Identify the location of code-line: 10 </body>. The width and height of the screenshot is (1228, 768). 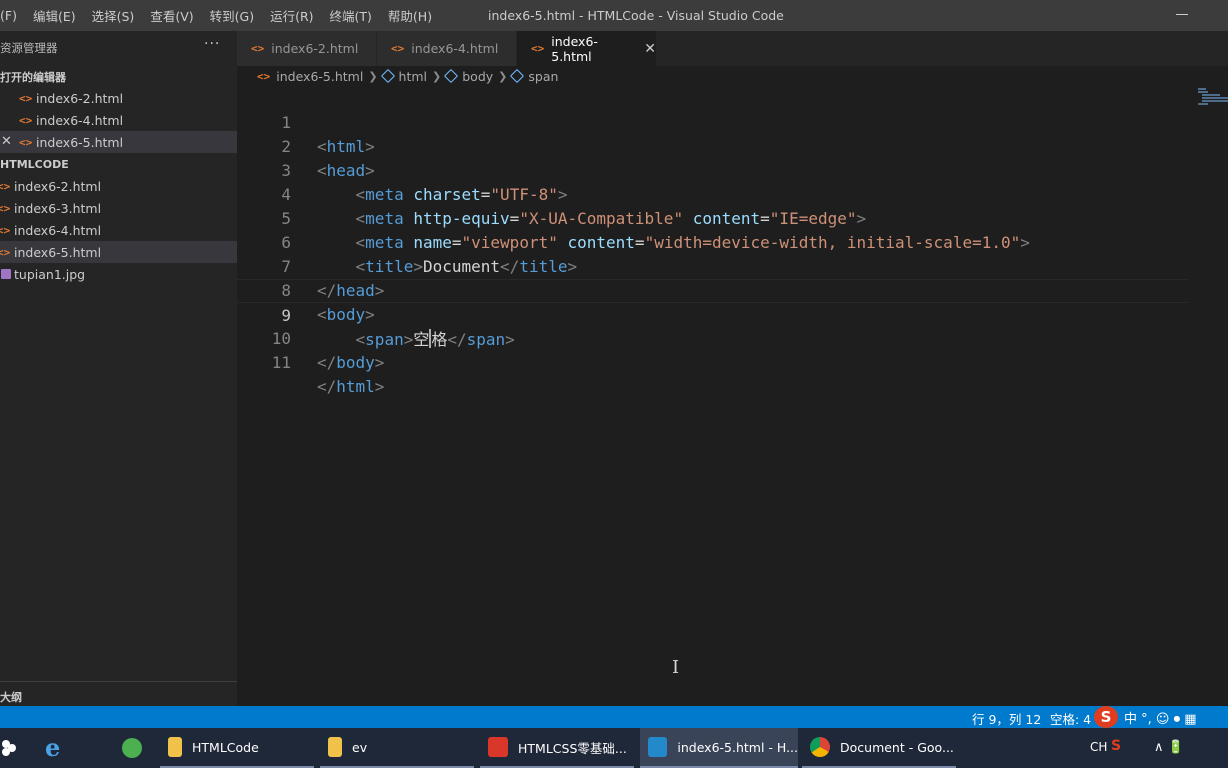
(712, 337).